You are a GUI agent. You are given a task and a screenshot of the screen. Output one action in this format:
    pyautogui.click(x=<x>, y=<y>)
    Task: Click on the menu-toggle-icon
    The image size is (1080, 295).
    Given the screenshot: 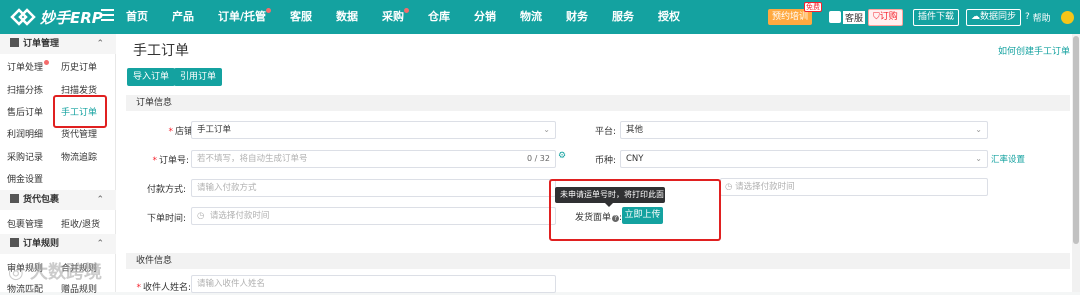 What is the action you would take?
    pyautogui.click(x=107, y=16)
    